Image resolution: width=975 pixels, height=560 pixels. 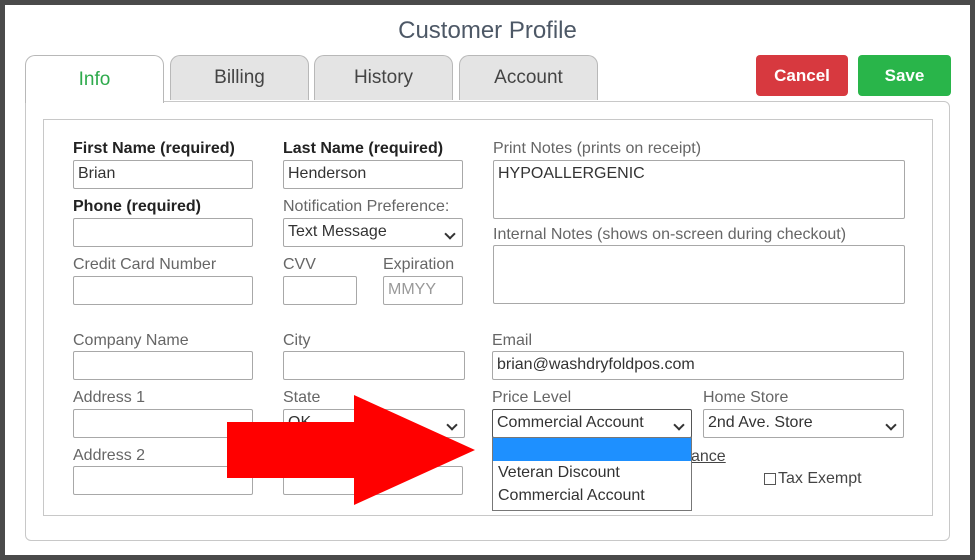 What do you see at coordinates (532, 397) in the screenshot?
I see `price-level-label: Price Level` at bounding box center [532, 397].